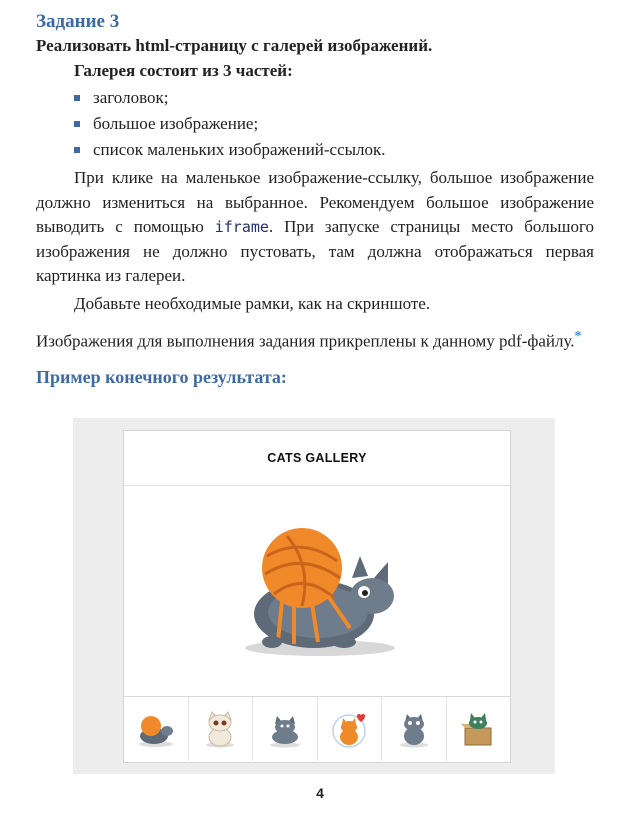 The width and height of the screenshot is (640, 821). I want to click on orange-cat-with-heart-icon, so click(349, 731).